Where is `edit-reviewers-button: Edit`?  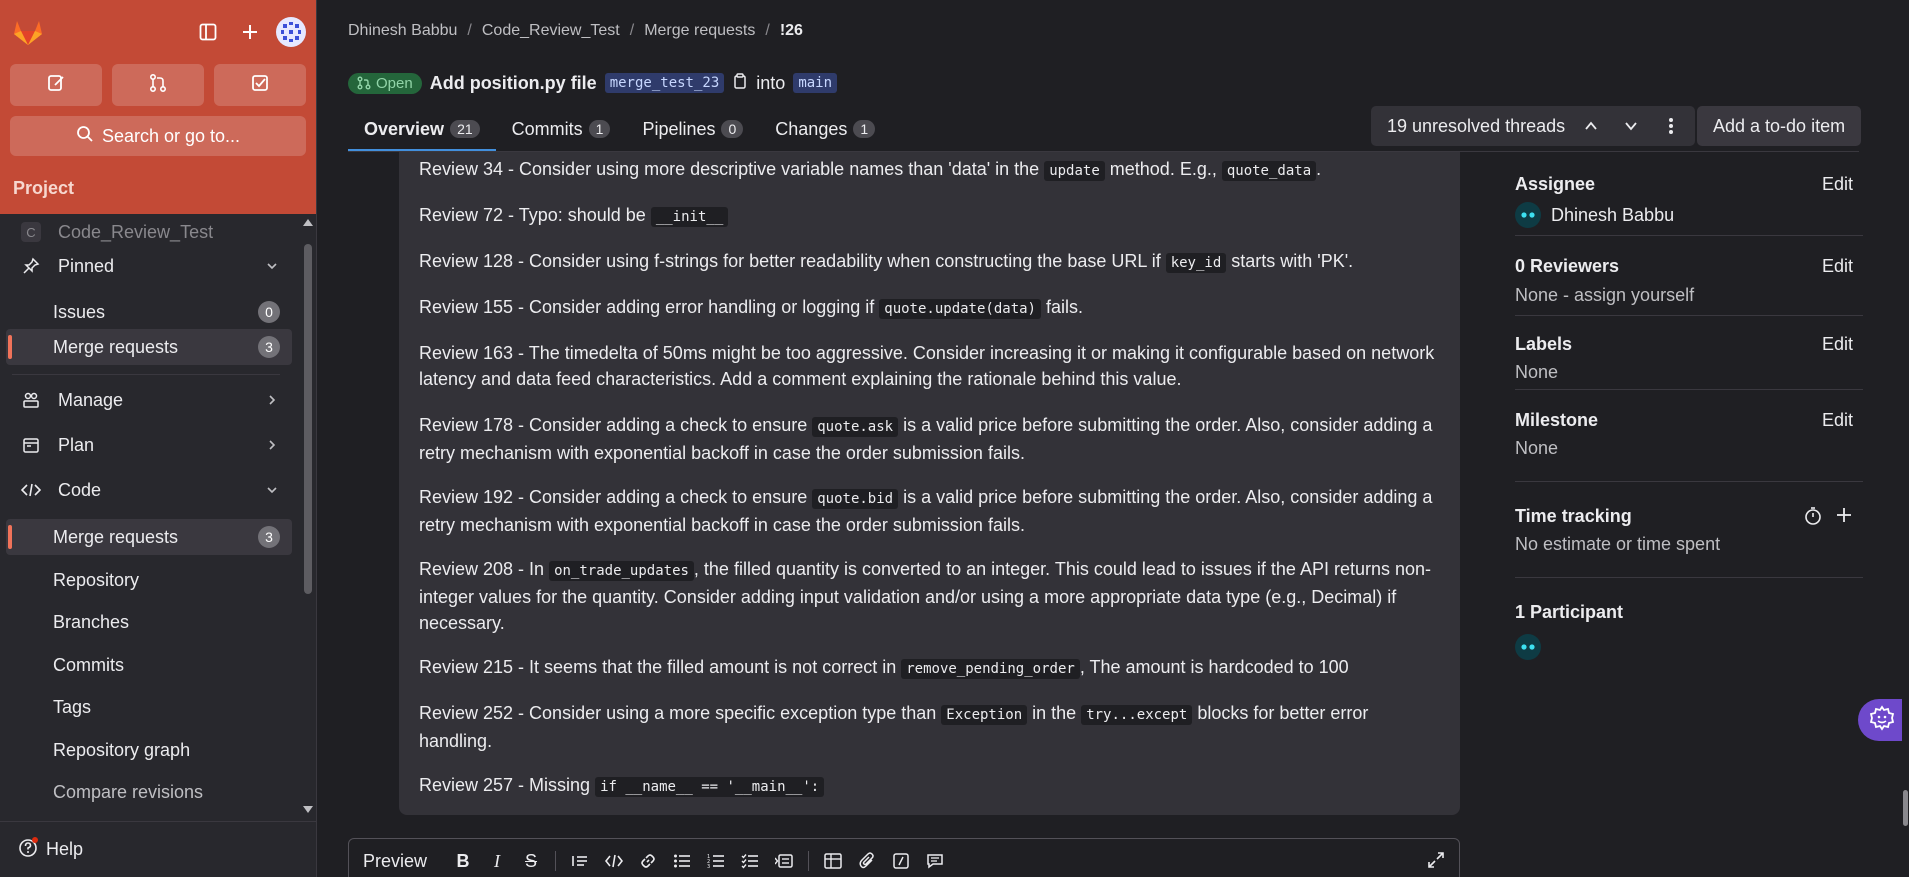 edit-reviewers-button: Edit is located at coordinates (1837, 266).